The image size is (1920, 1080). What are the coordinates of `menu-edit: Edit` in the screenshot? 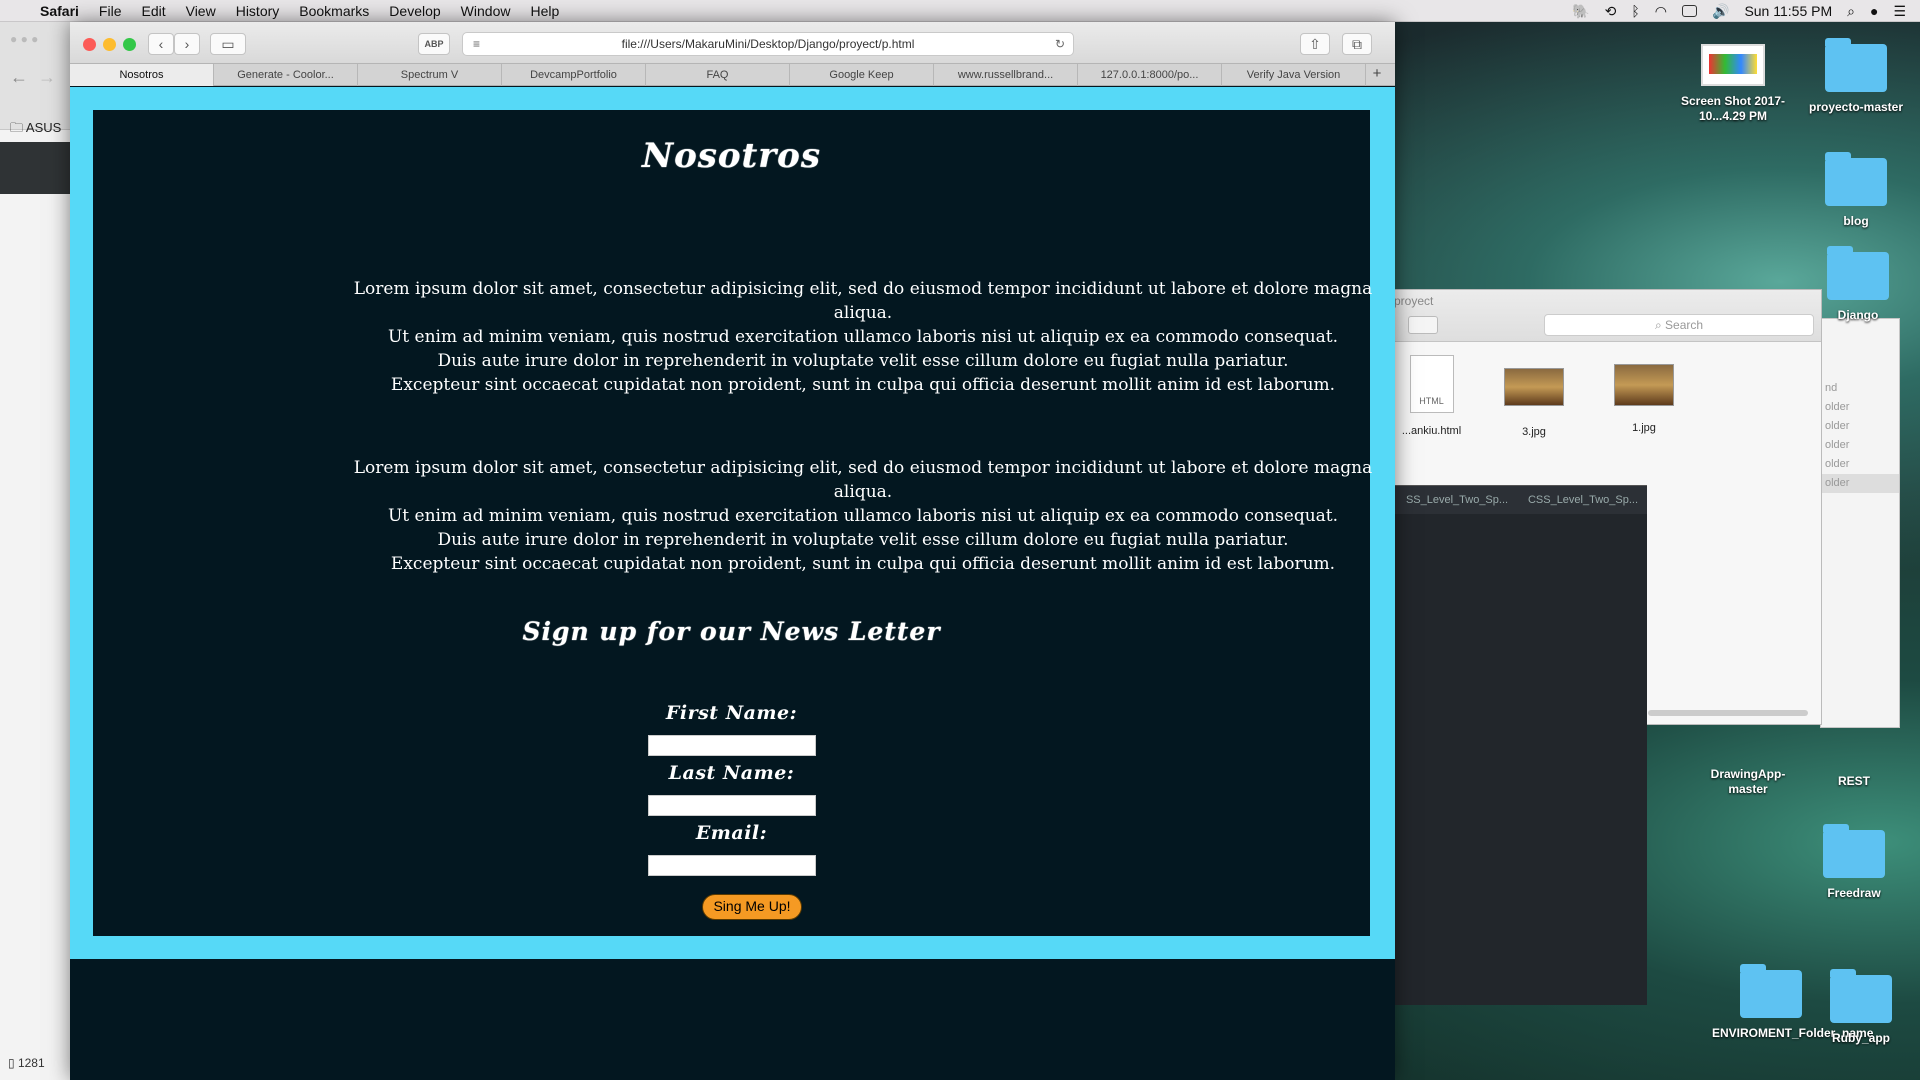 It's located at (153, 11).